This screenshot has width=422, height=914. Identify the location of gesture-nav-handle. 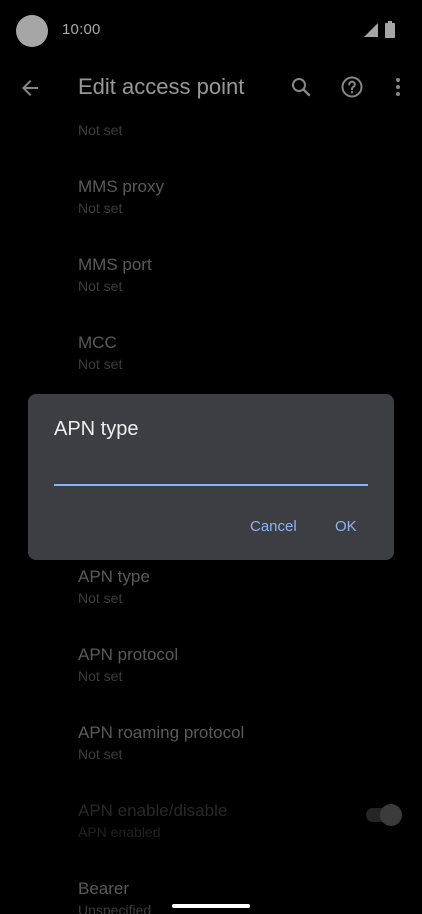
(211, 906).